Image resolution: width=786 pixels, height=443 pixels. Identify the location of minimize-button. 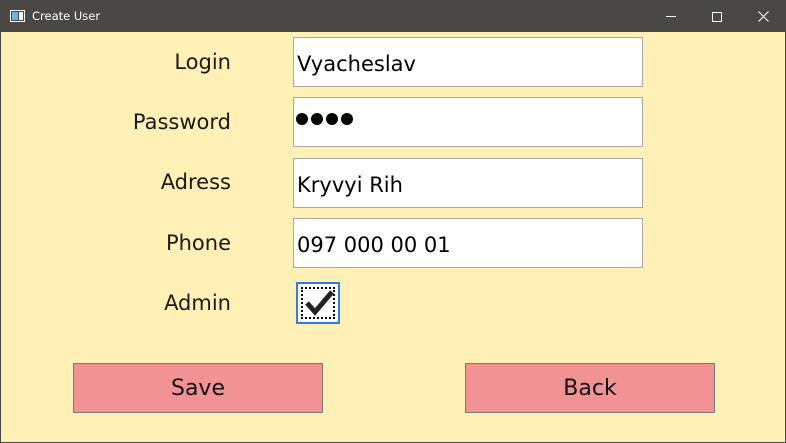
(671, 16).